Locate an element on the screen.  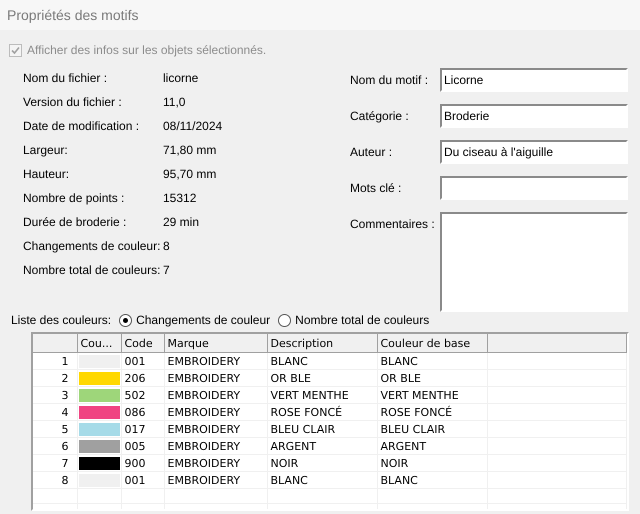
row-number: 4 is located at coordinates (55, 412).